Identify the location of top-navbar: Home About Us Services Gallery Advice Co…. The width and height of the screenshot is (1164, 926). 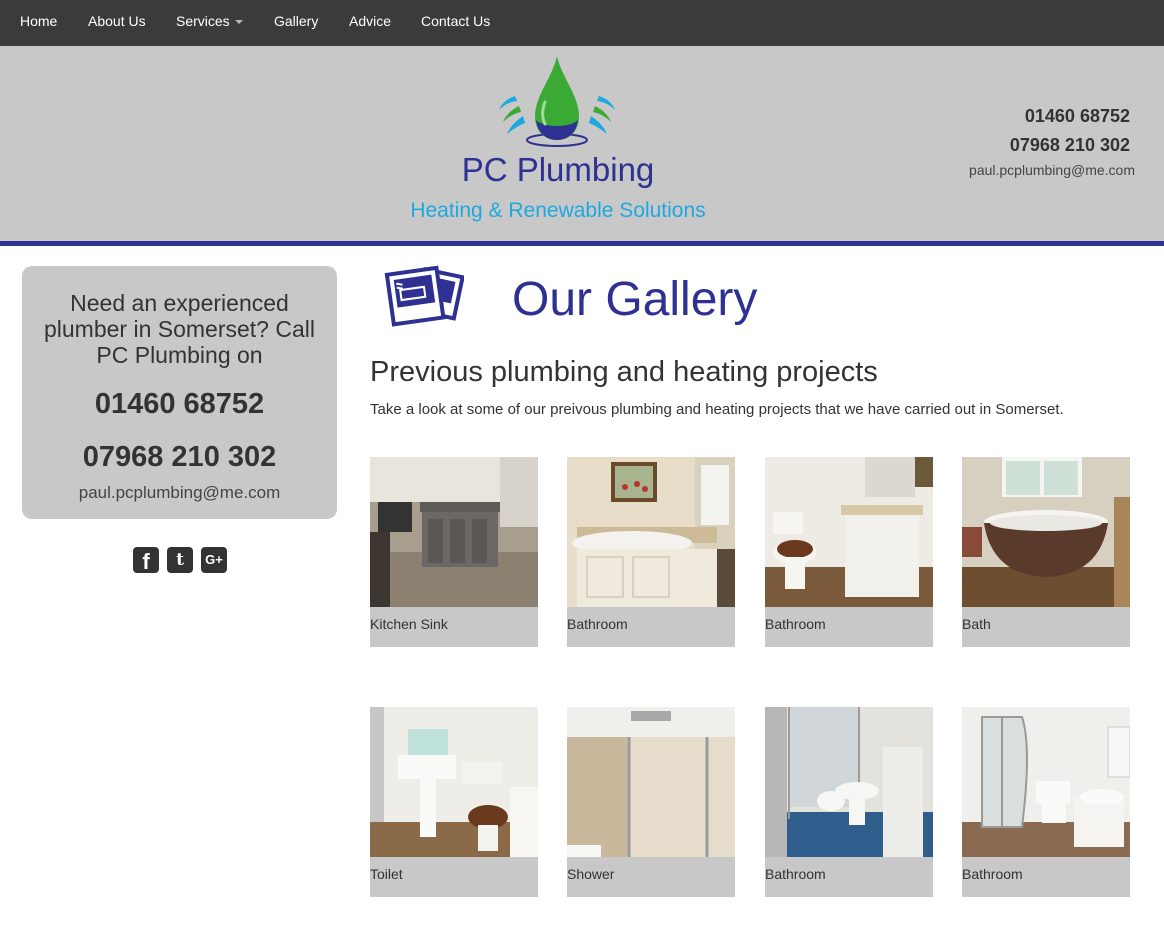
(582, 23).